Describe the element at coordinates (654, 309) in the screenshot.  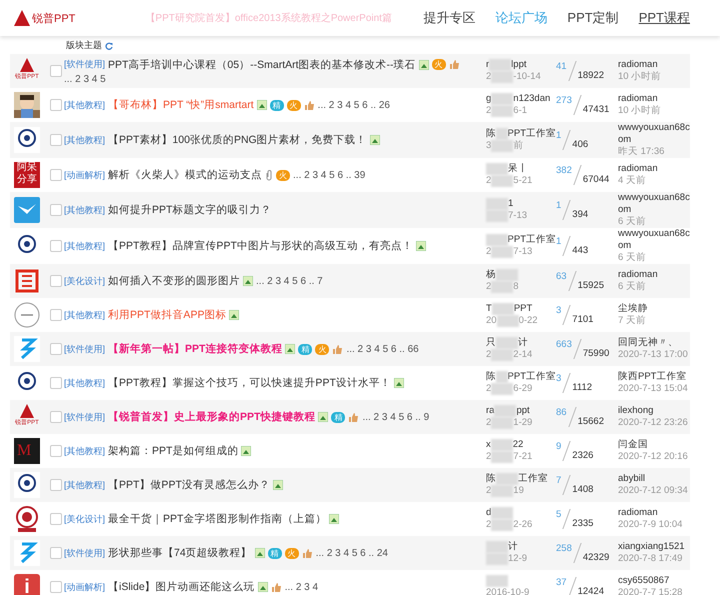
I see `last-poster: 尘埃静` at that location.